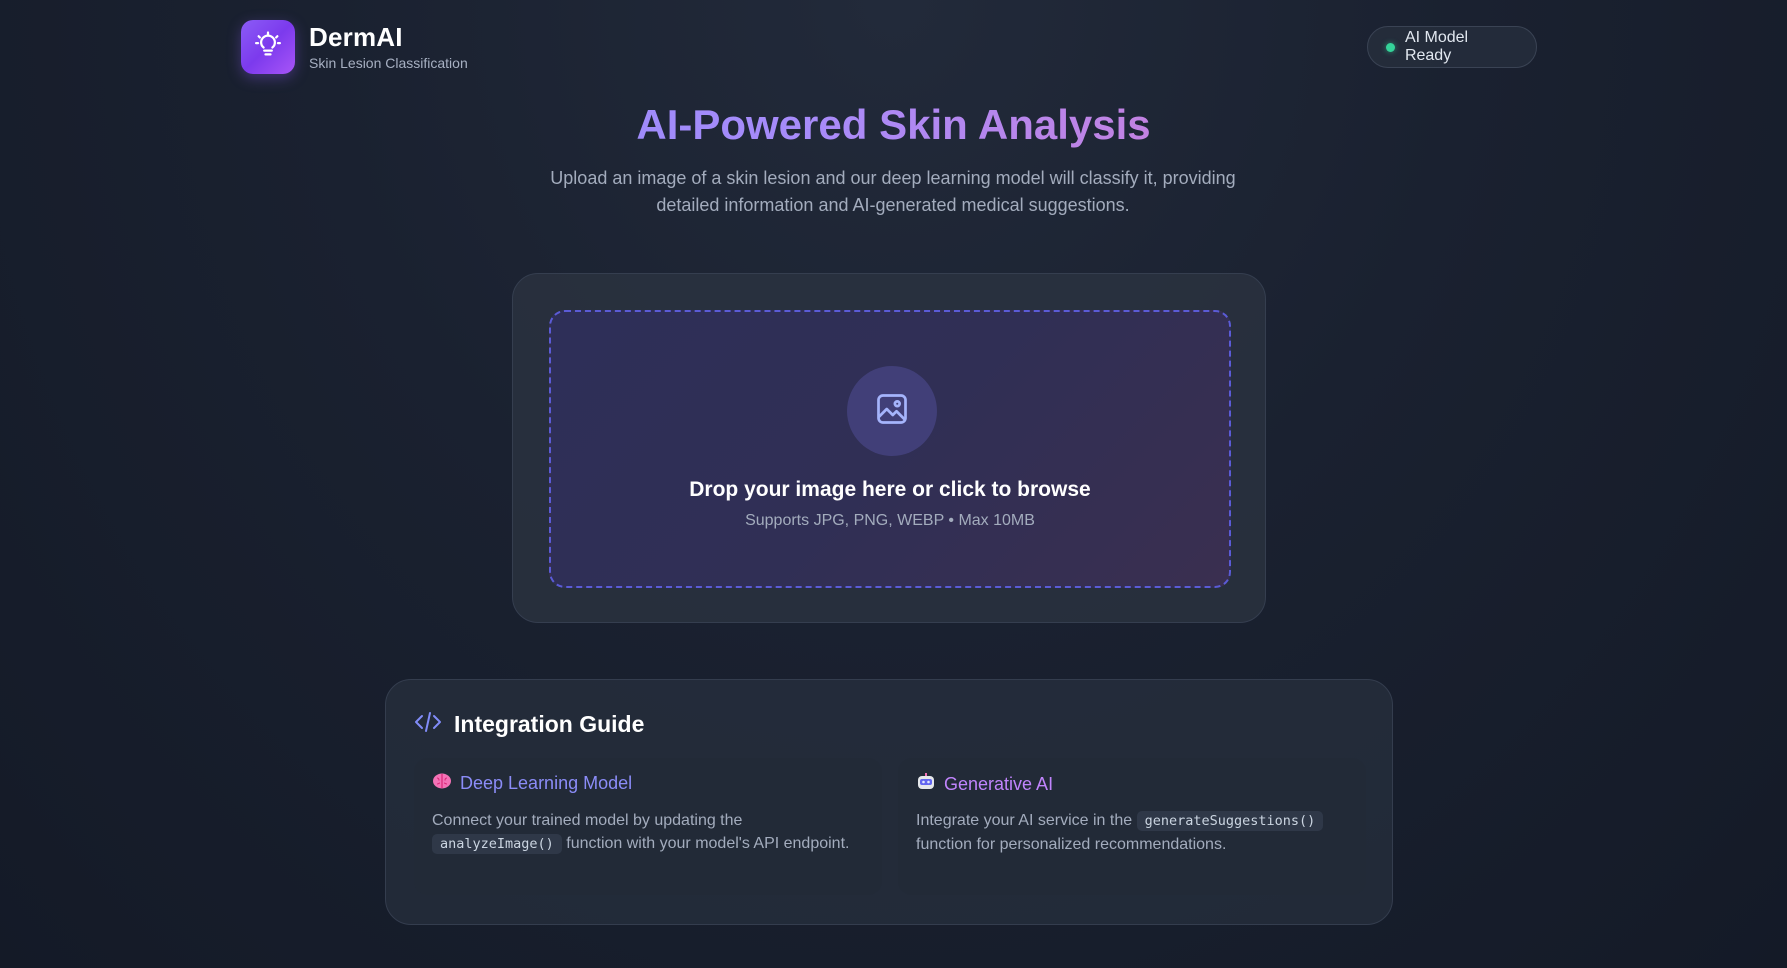  Describe the element at coordinates (1024, 820) in the screenshot. I see `generative-text-before: Integrate your AI service in the` at that location.